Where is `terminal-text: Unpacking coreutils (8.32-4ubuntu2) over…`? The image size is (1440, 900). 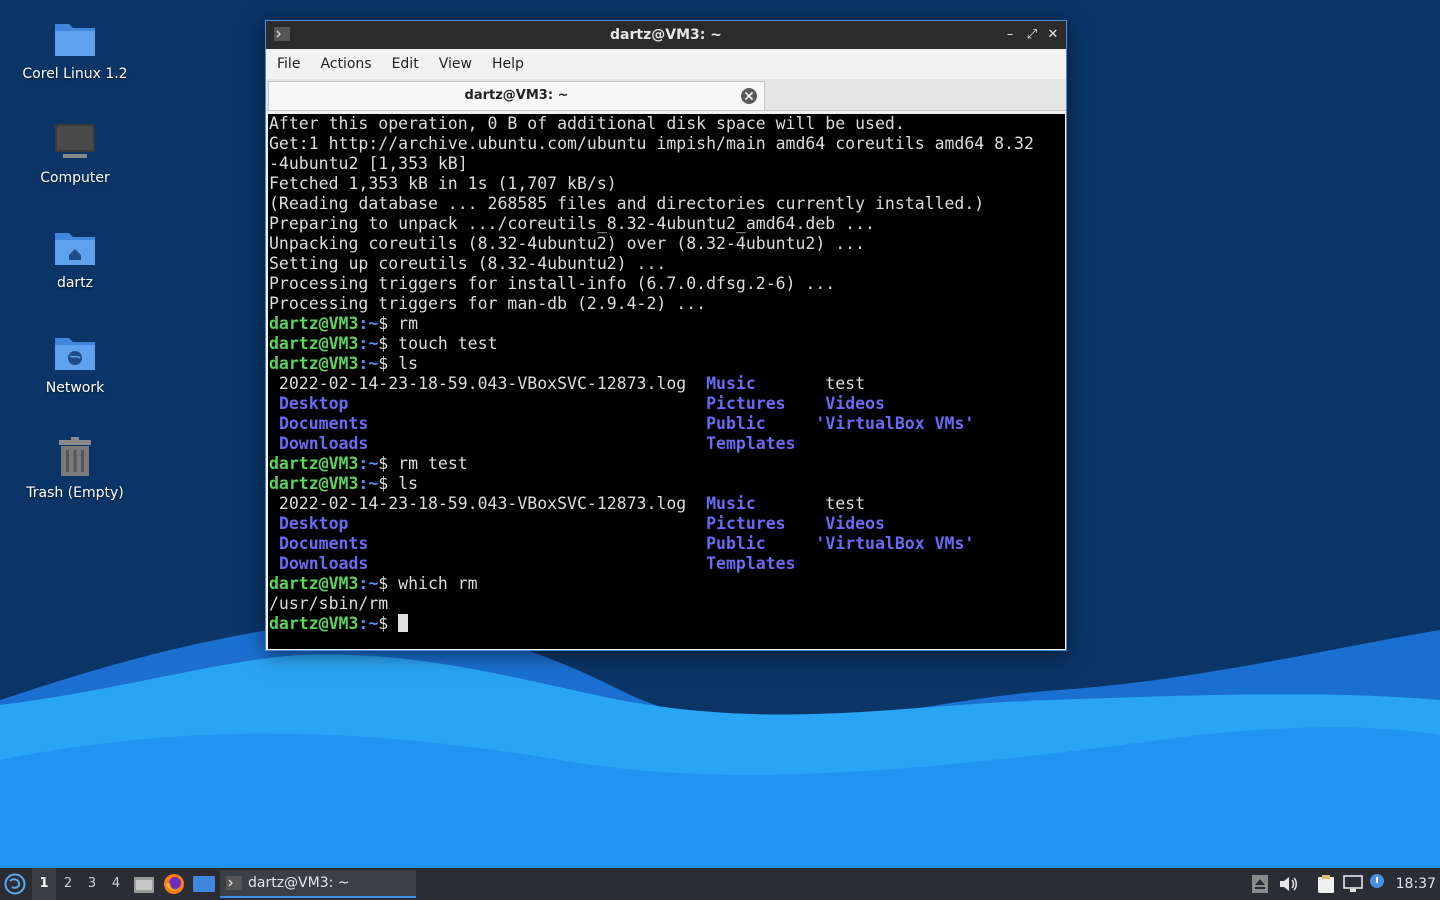
terminal-text: Unpacking coreutils (8.32-4ubuntu2) over… is located at coordinates (567, 243).